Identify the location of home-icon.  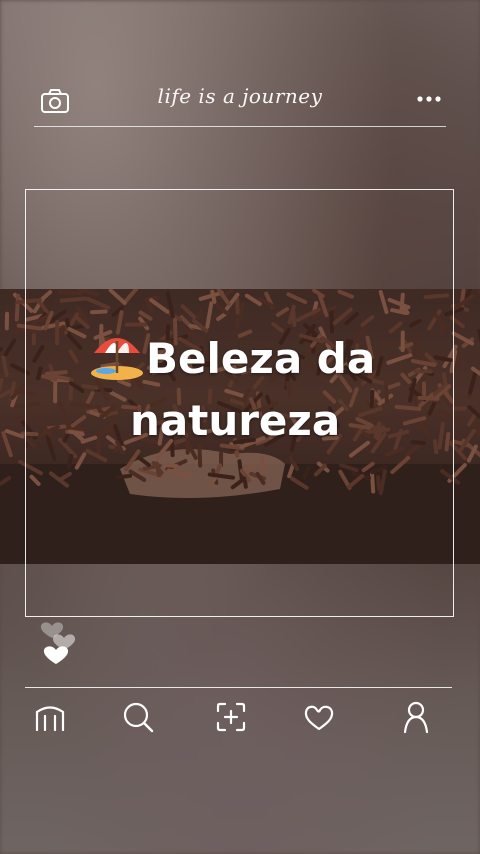
(50, 719).